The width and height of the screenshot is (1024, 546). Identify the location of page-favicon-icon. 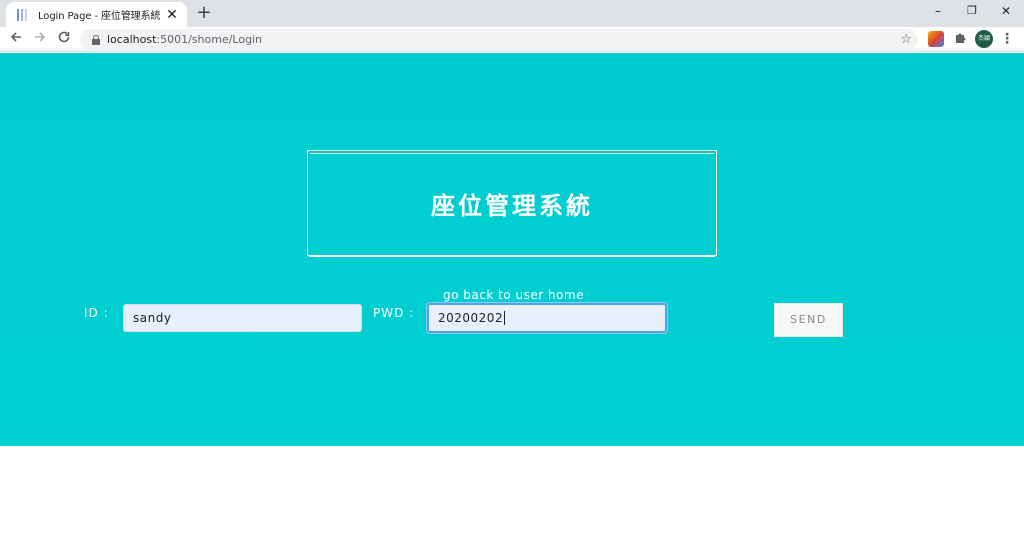
(23, 15).